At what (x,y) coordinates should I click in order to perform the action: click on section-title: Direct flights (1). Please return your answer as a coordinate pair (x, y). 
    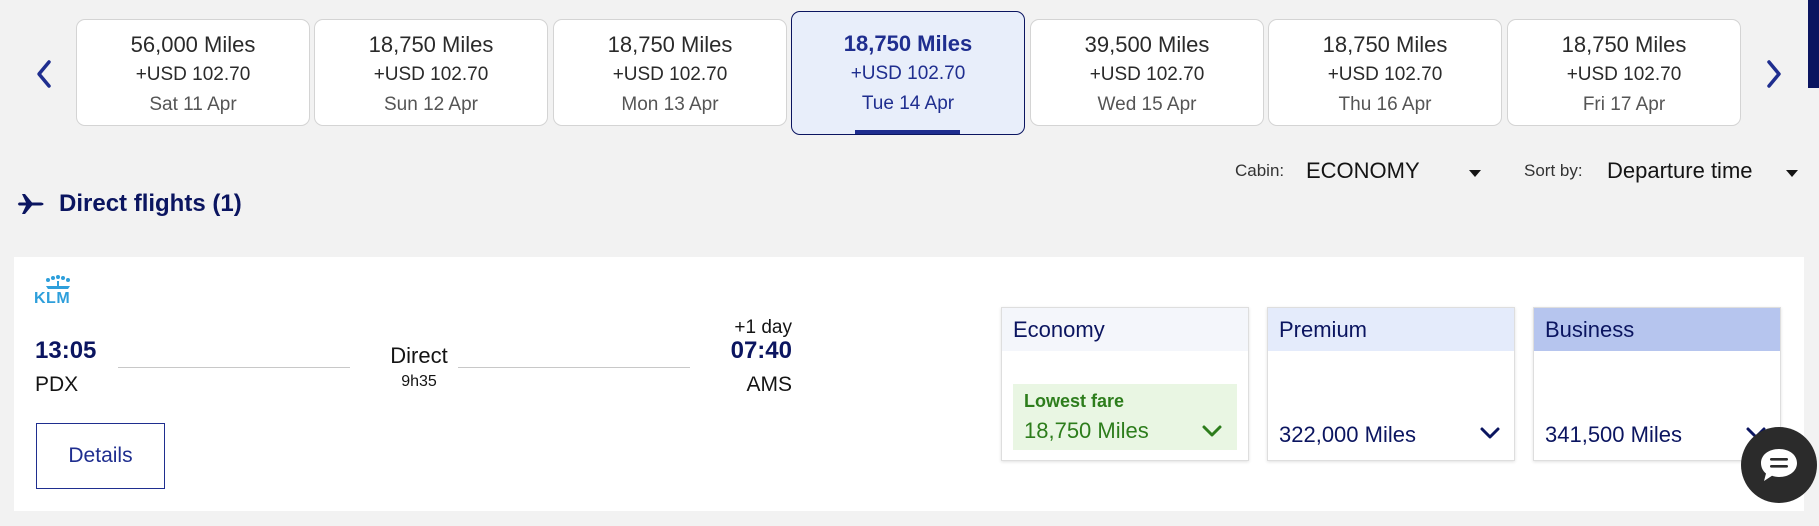
    Looking at the image, I should click on (150, 203).